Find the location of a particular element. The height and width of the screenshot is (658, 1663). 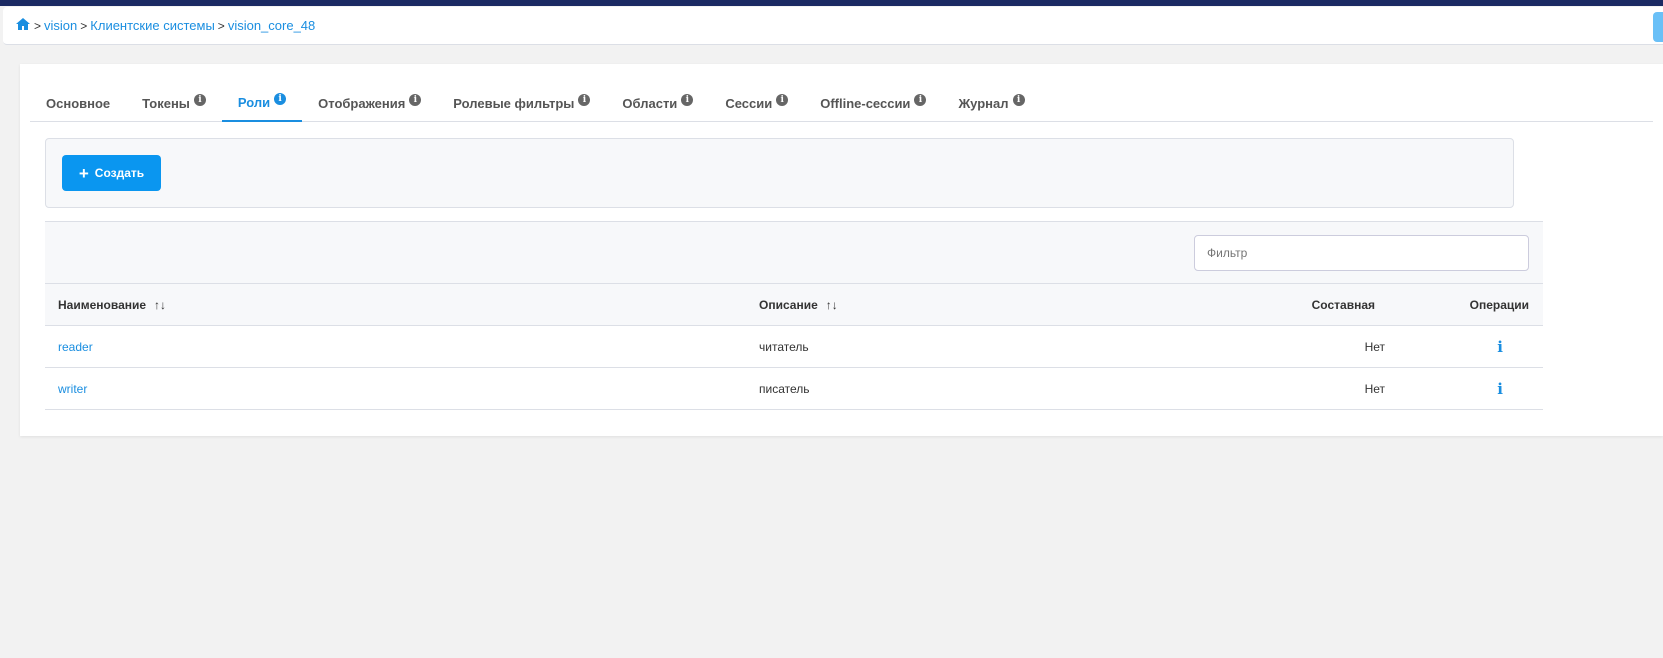

tab-roles: Роли i is located at coordinates (262, 103).